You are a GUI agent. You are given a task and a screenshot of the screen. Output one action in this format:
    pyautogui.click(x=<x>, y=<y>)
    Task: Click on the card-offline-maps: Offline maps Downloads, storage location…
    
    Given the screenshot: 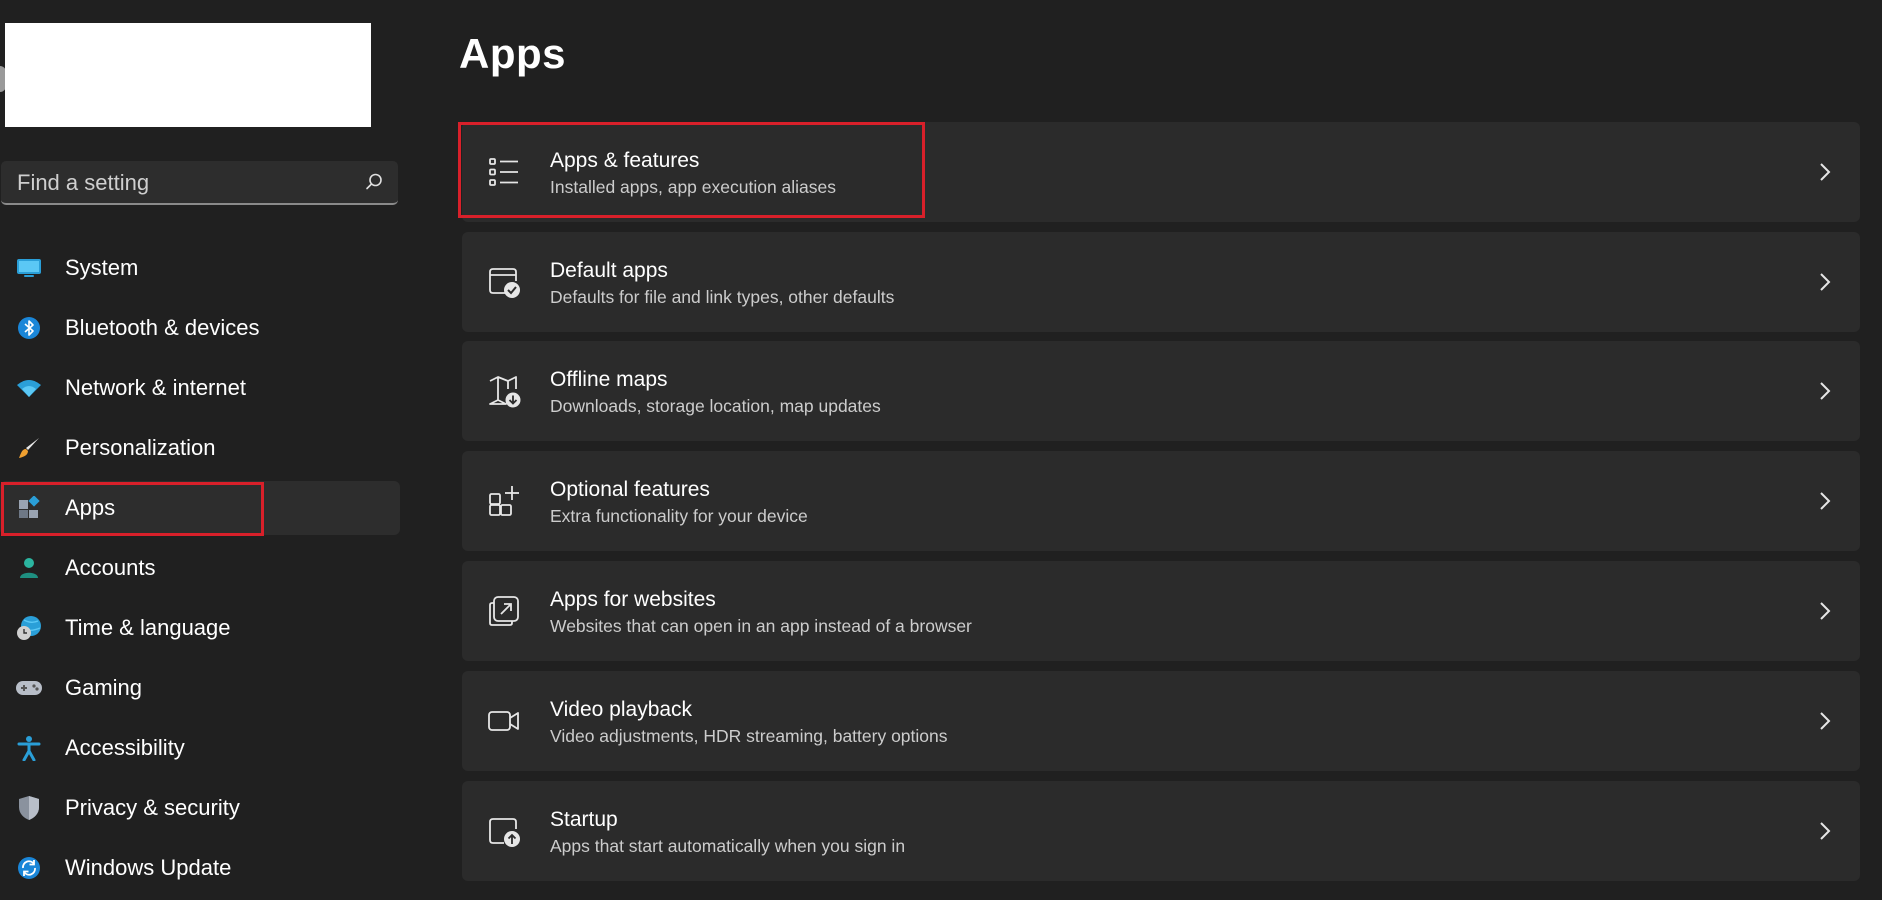 What is the action you would take?
    pyautogui.click(x=1161, y=391)
    